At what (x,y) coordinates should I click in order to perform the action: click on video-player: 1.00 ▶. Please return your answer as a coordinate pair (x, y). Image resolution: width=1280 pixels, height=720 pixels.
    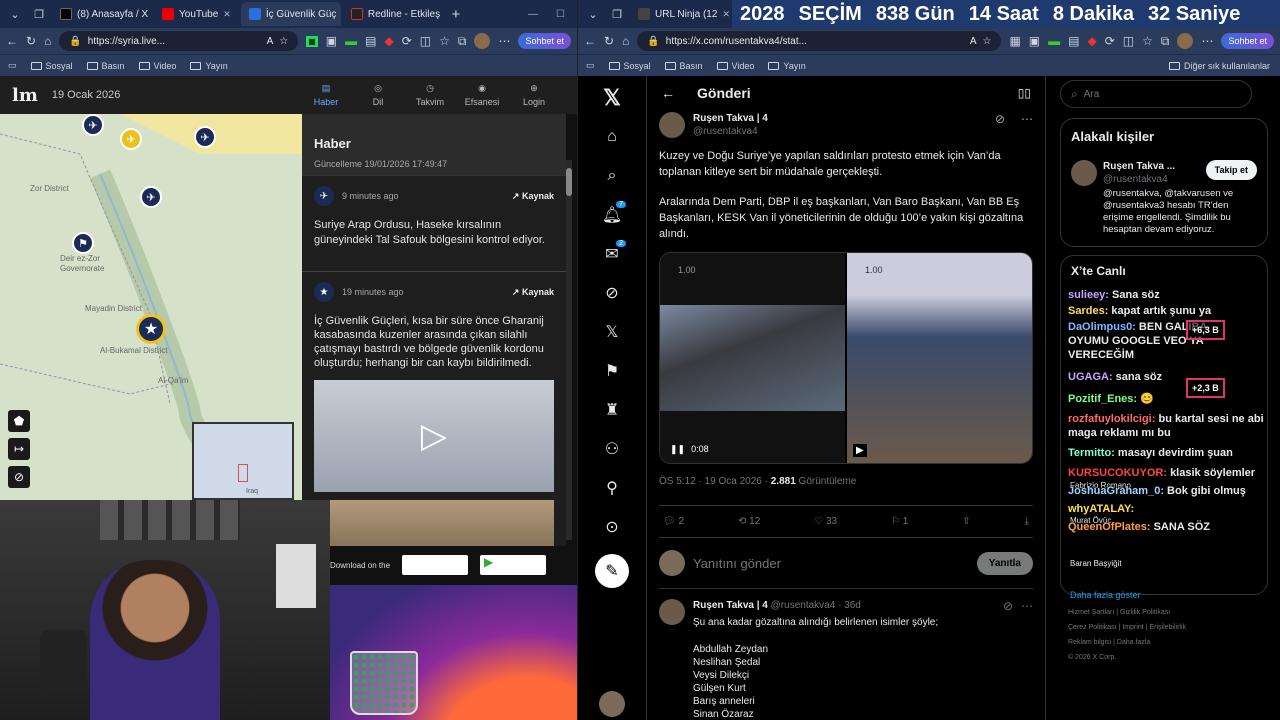
    Looking at the image, I should click on (939, 358).